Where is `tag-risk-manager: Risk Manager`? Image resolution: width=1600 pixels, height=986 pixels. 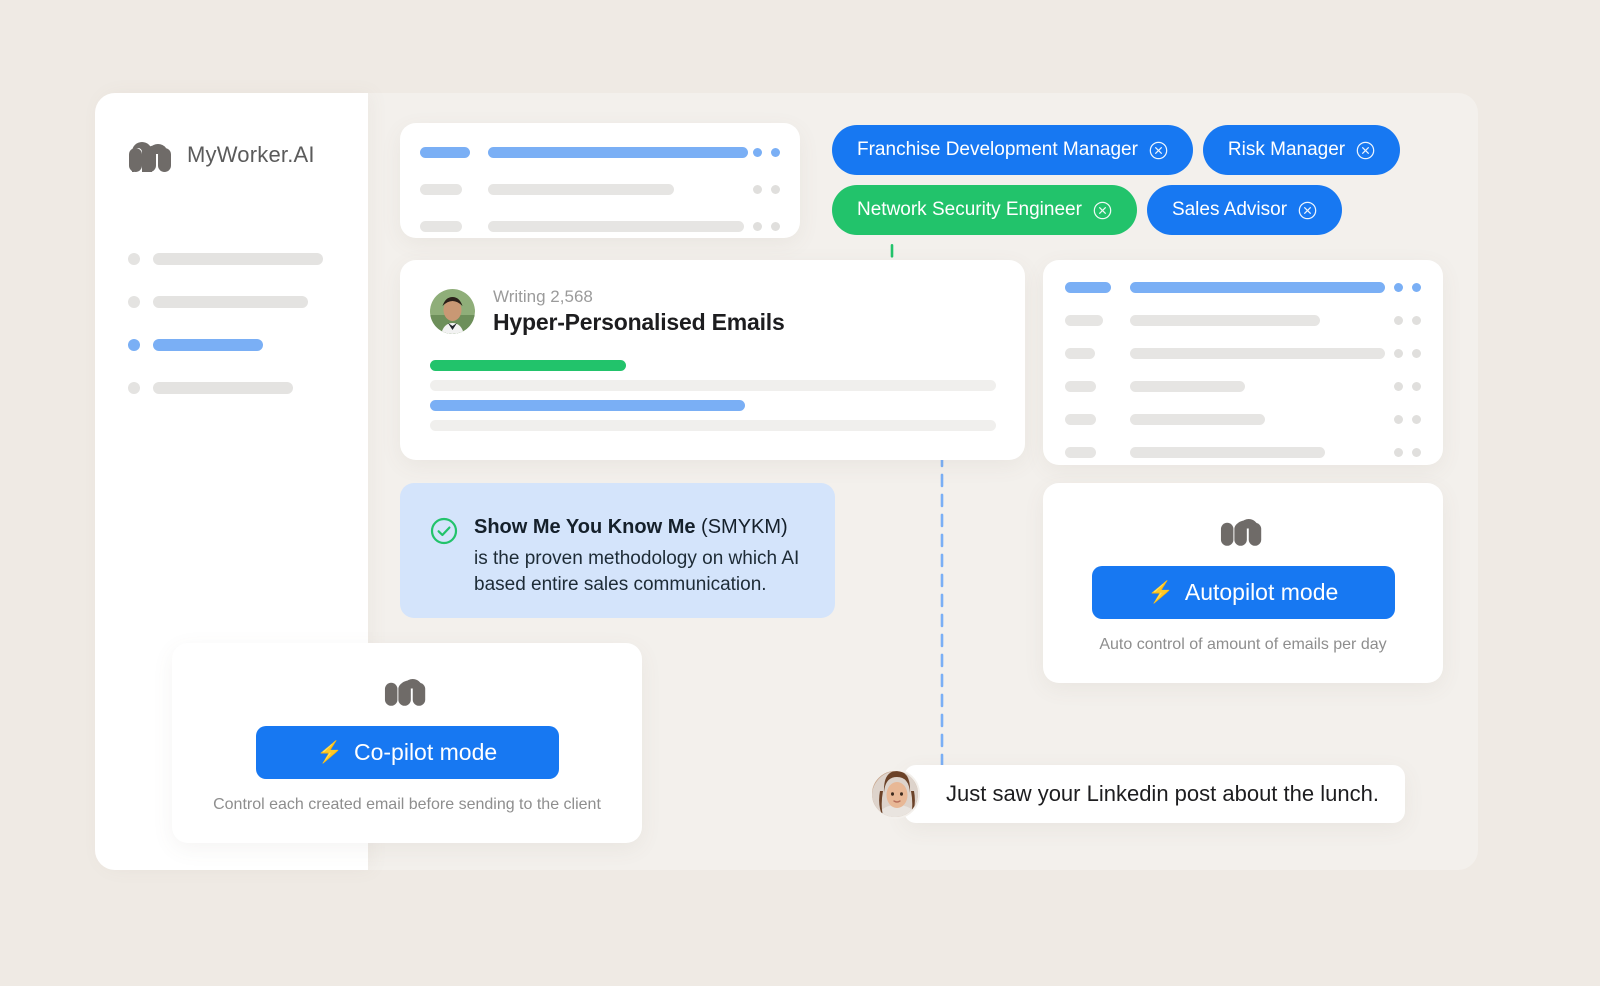 tag-risk-manager: Risk Manager is located at coordinates (1301, 150).